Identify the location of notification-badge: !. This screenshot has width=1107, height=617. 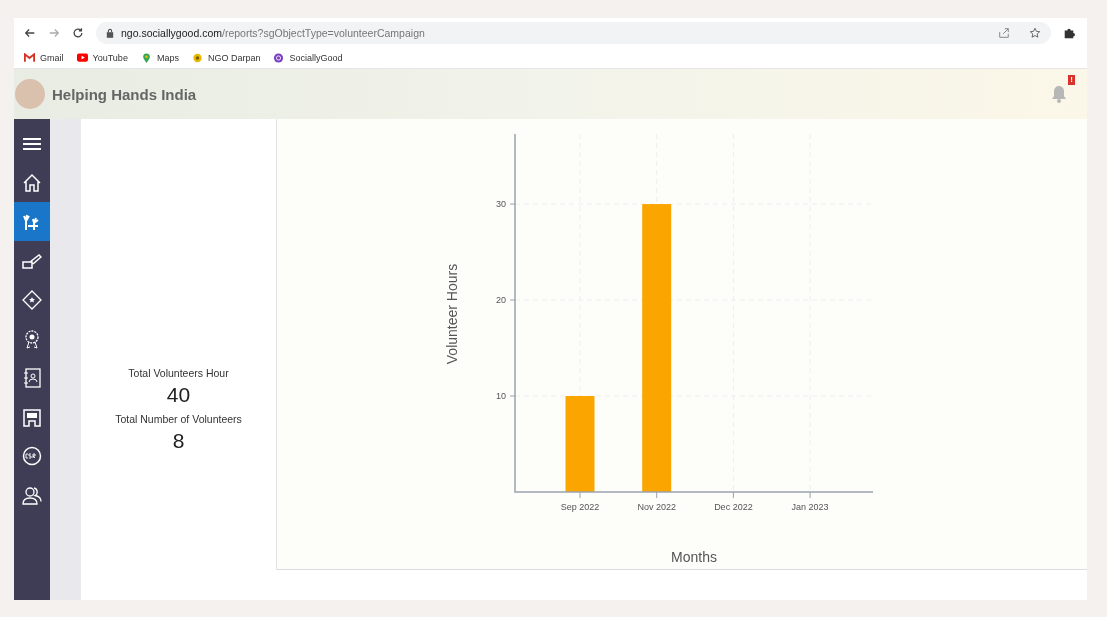
(1071, 80).